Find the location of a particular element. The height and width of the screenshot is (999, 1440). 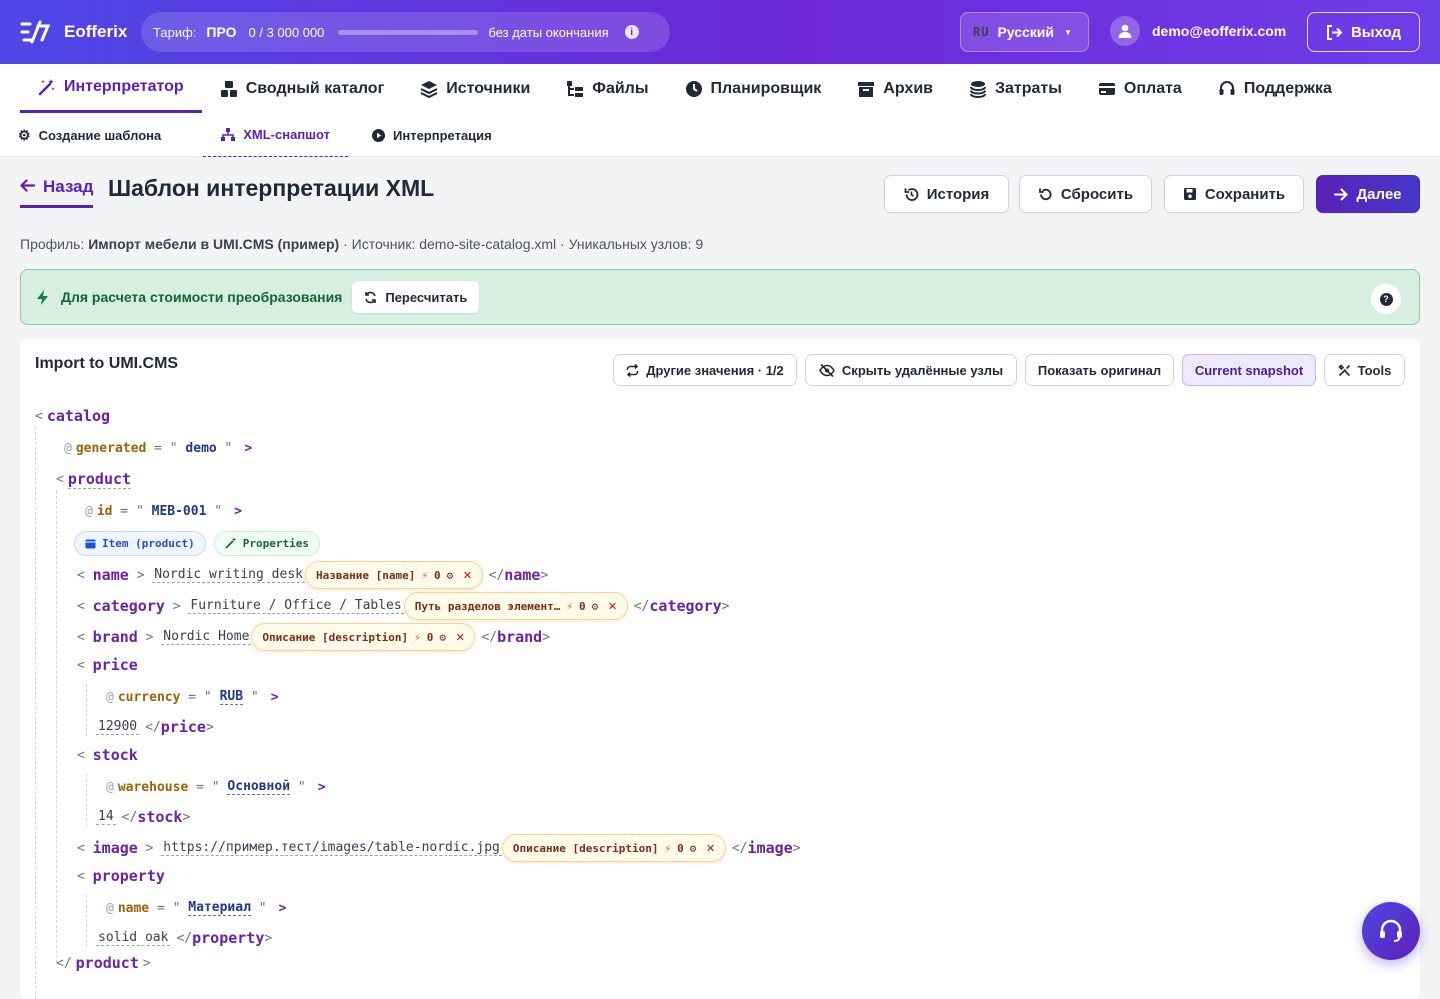

nav-item-interpreter: Интерпретатор is located at coordinates (111, 88).